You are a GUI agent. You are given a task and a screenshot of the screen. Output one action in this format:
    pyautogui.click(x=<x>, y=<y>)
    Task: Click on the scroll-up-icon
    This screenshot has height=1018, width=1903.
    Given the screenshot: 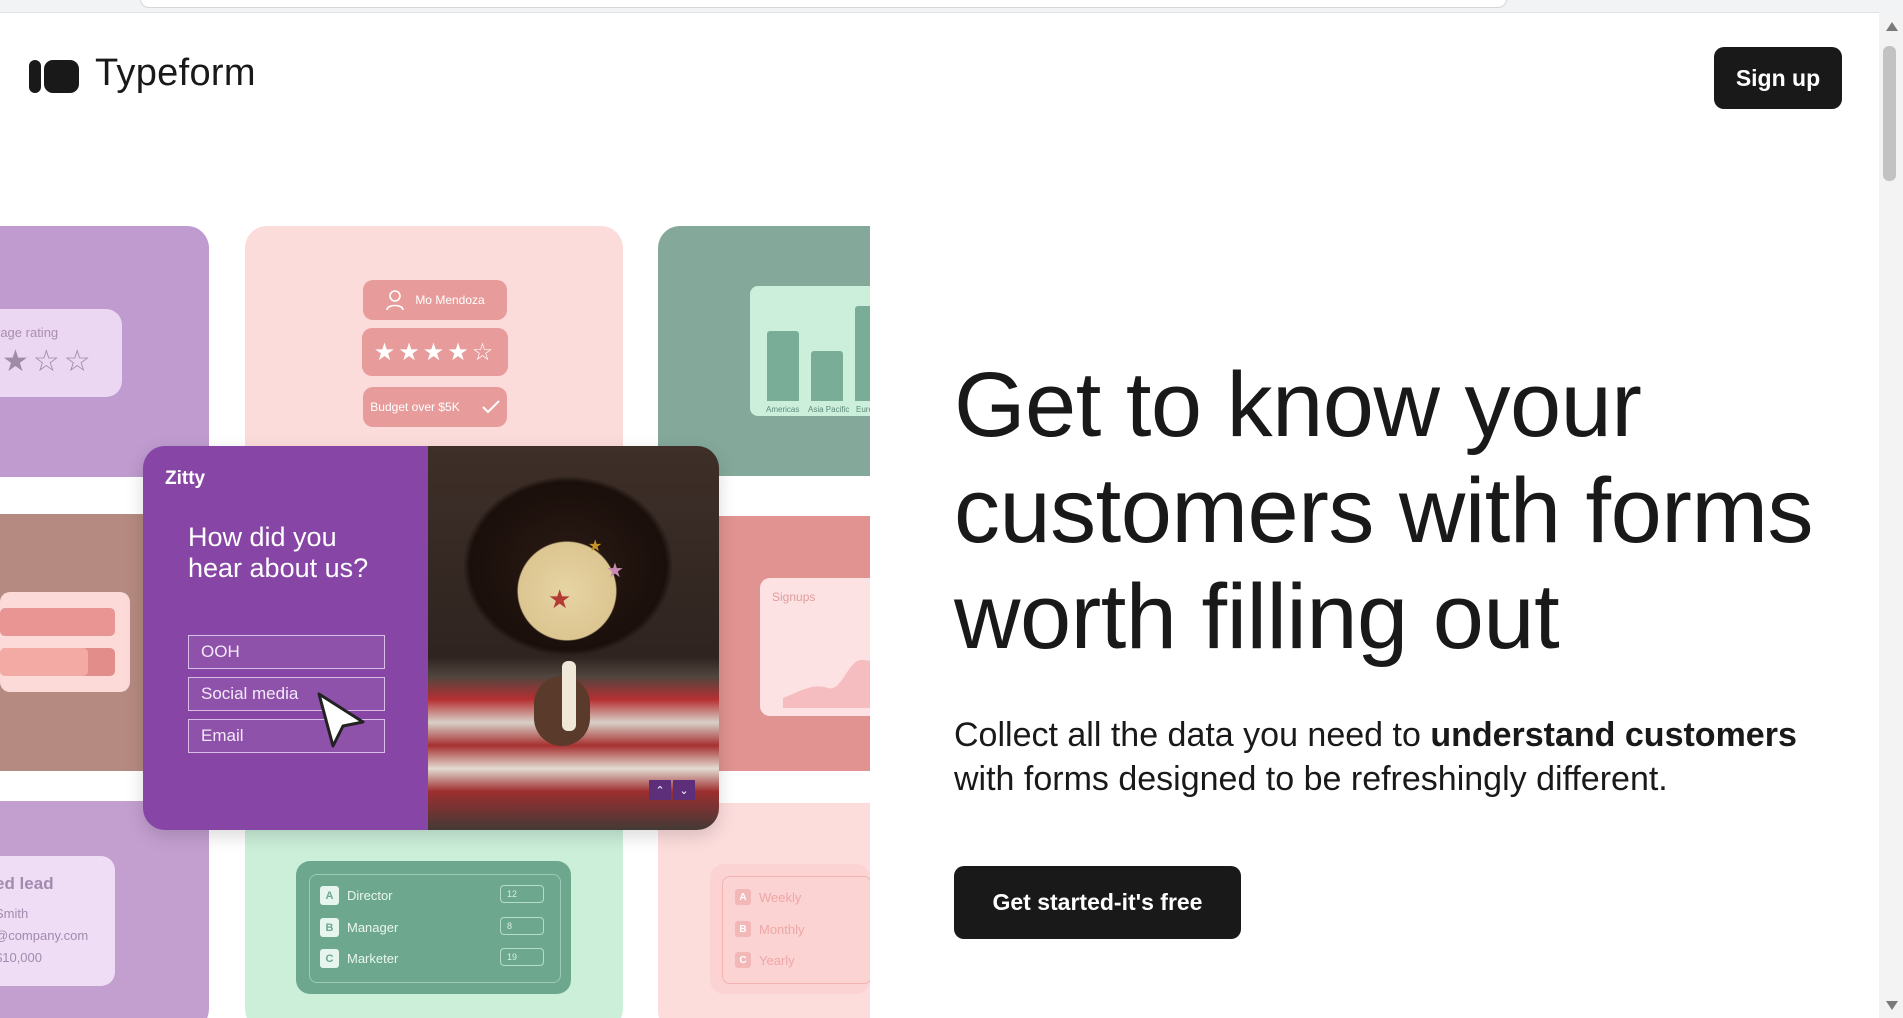 What is the action you would take?
    pyautogui.click(x=1892, y=26)
    